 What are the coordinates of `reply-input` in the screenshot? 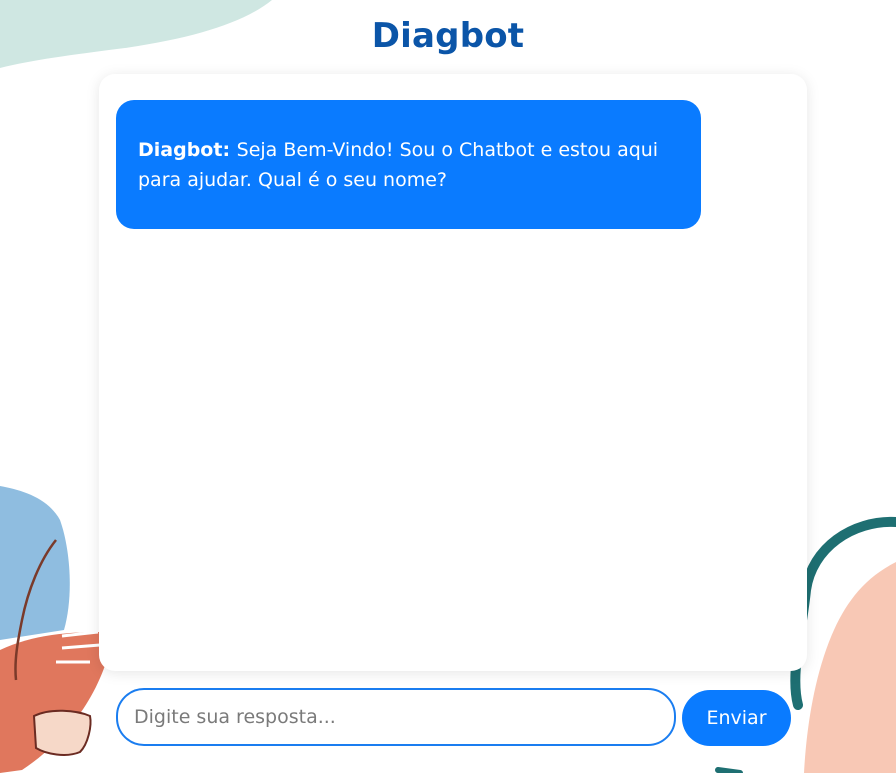 It's located at (396, 717).